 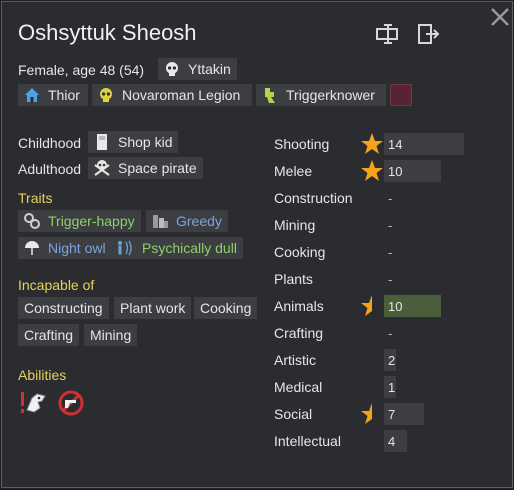 I want to click on trait-chip: Greedy, so click(x=187, y=221).